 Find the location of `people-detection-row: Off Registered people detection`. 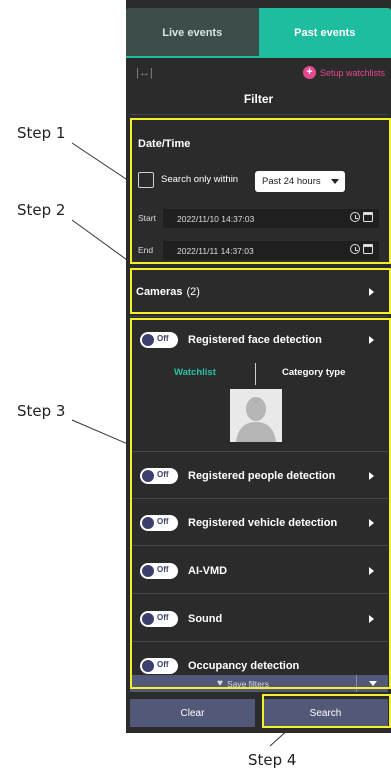

people-detection-row: Off Registered people detection is located at coordinates (258, 476).